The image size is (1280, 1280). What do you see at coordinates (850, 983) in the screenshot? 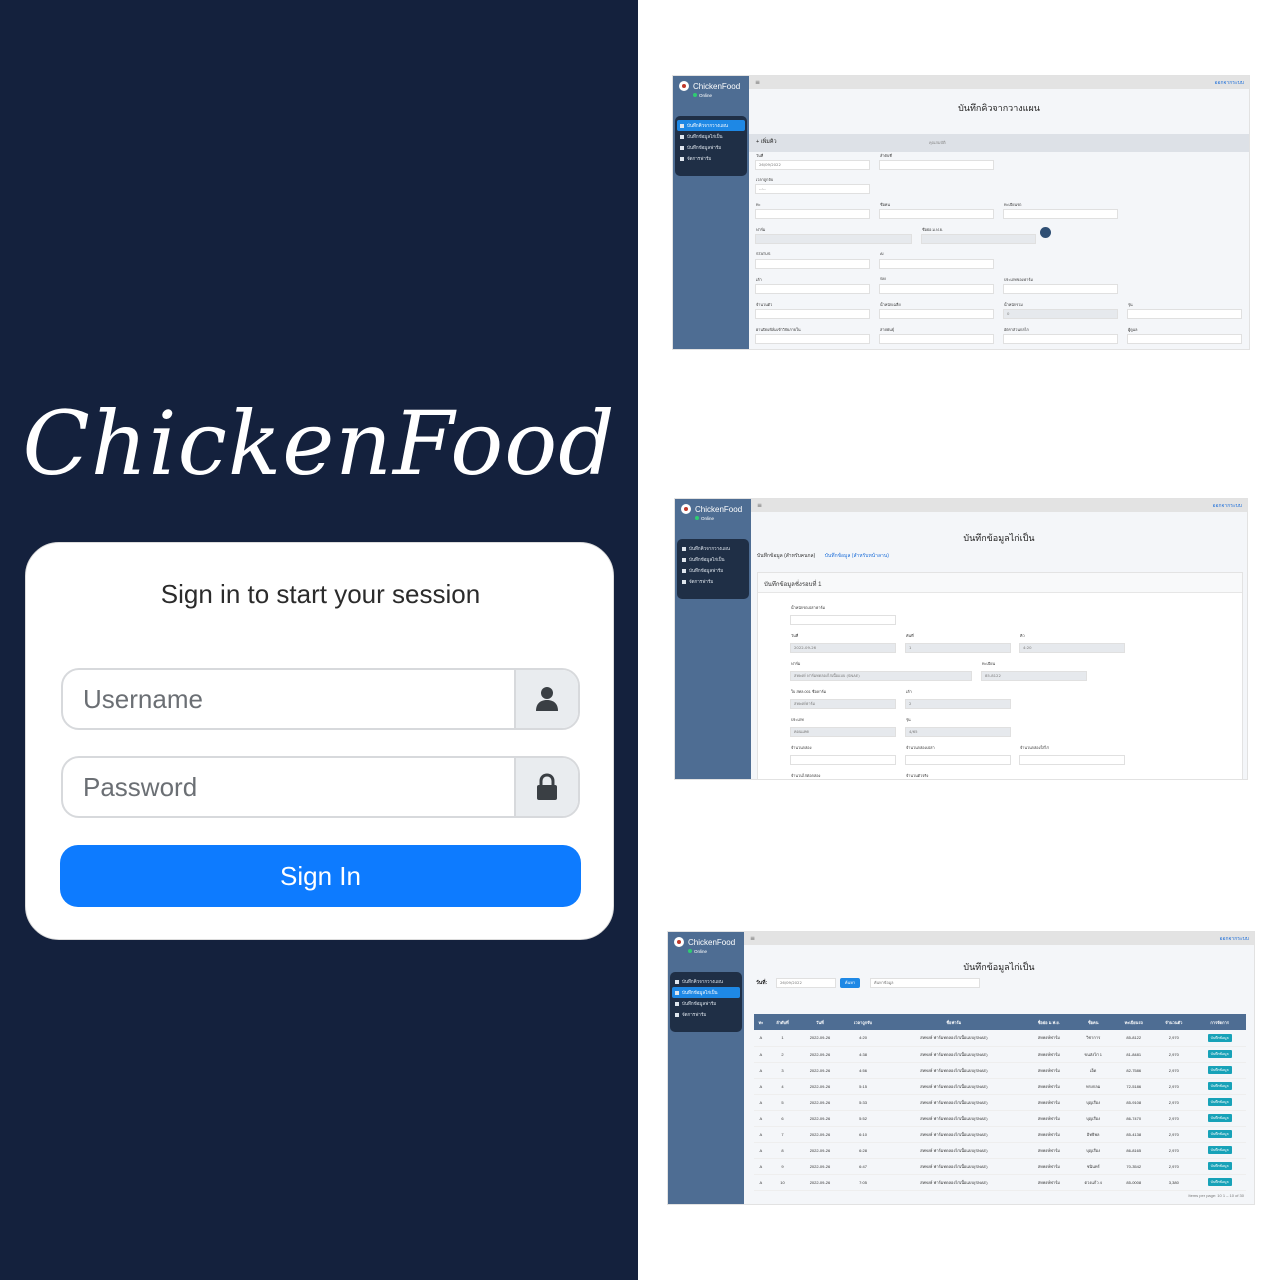
I see `search-button: ค้นหา` at bounding box center [850, 983].